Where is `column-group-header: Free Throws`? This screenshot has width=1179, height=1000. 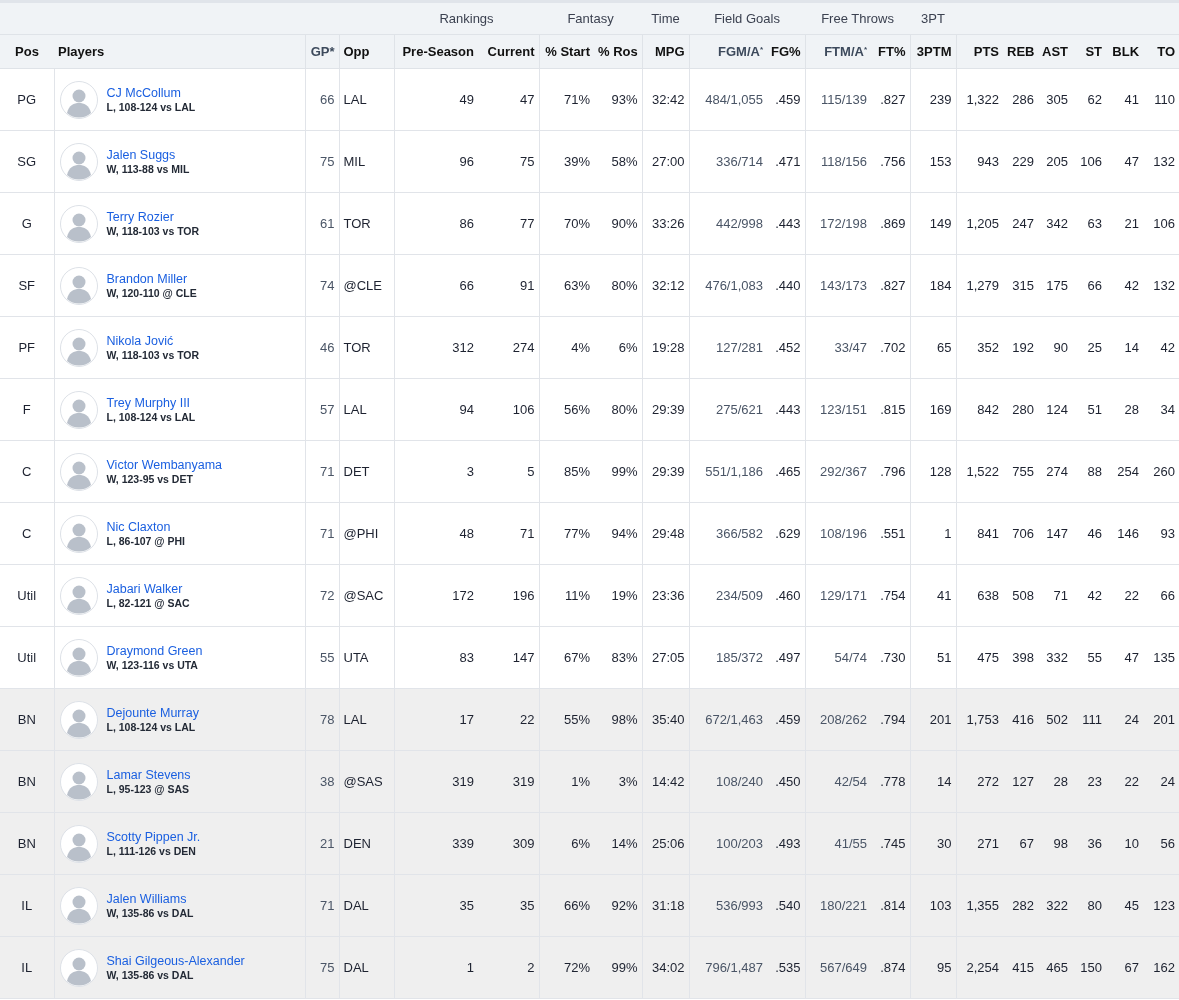 column-group-header: Free Throws is located at coordinates (858, 18).